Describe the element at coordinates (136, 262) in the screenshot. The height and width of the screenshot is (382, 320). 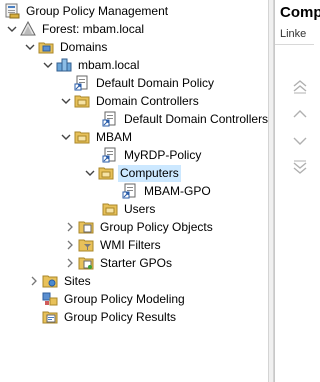
I see `tree-label-starter-gpos: Starter GPOs` at that location.